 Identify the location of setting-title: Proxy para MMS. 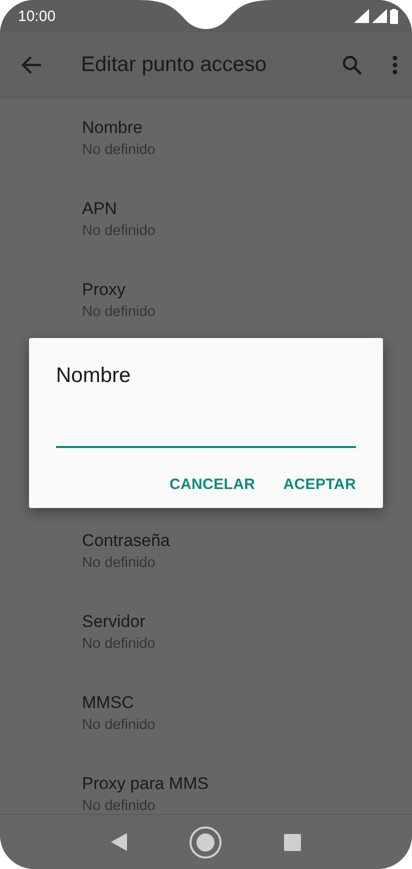
(145, 784).